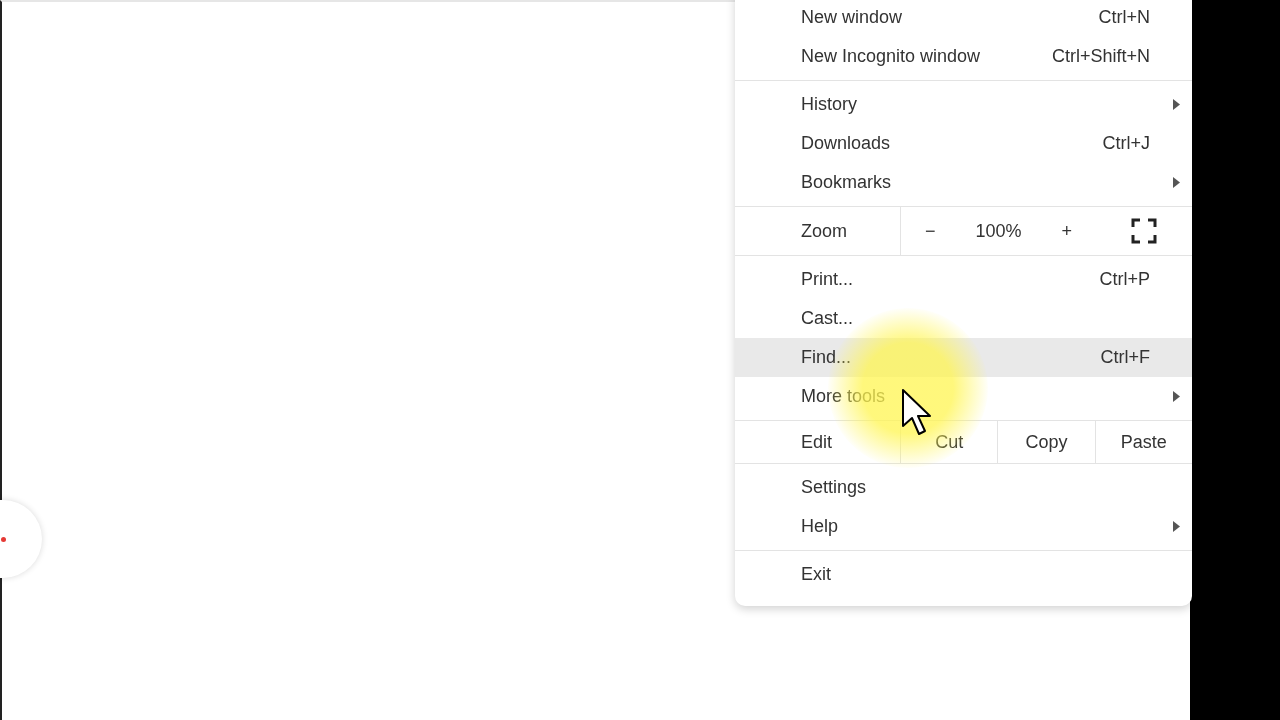 This screenshot has height=720, width=1280. I want to click on zoom-in-button: +, so click(1066, 231).